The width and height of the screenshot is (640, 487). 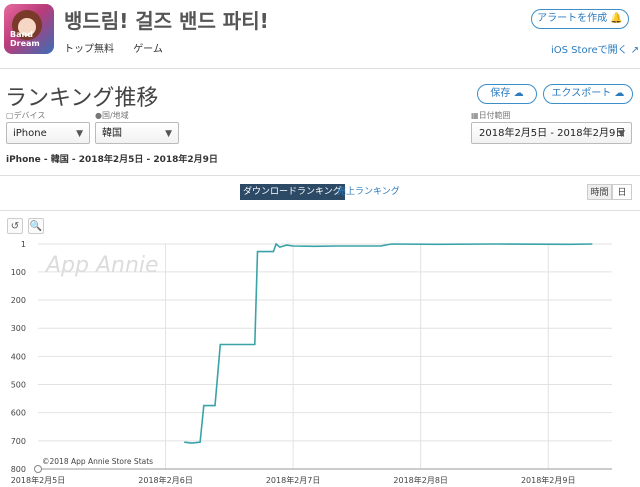 What do you see at coordinates (38, 480) in the screenshot?
I see `x-tick-label: 2018年2月5日` at bounding box center [38, 480].